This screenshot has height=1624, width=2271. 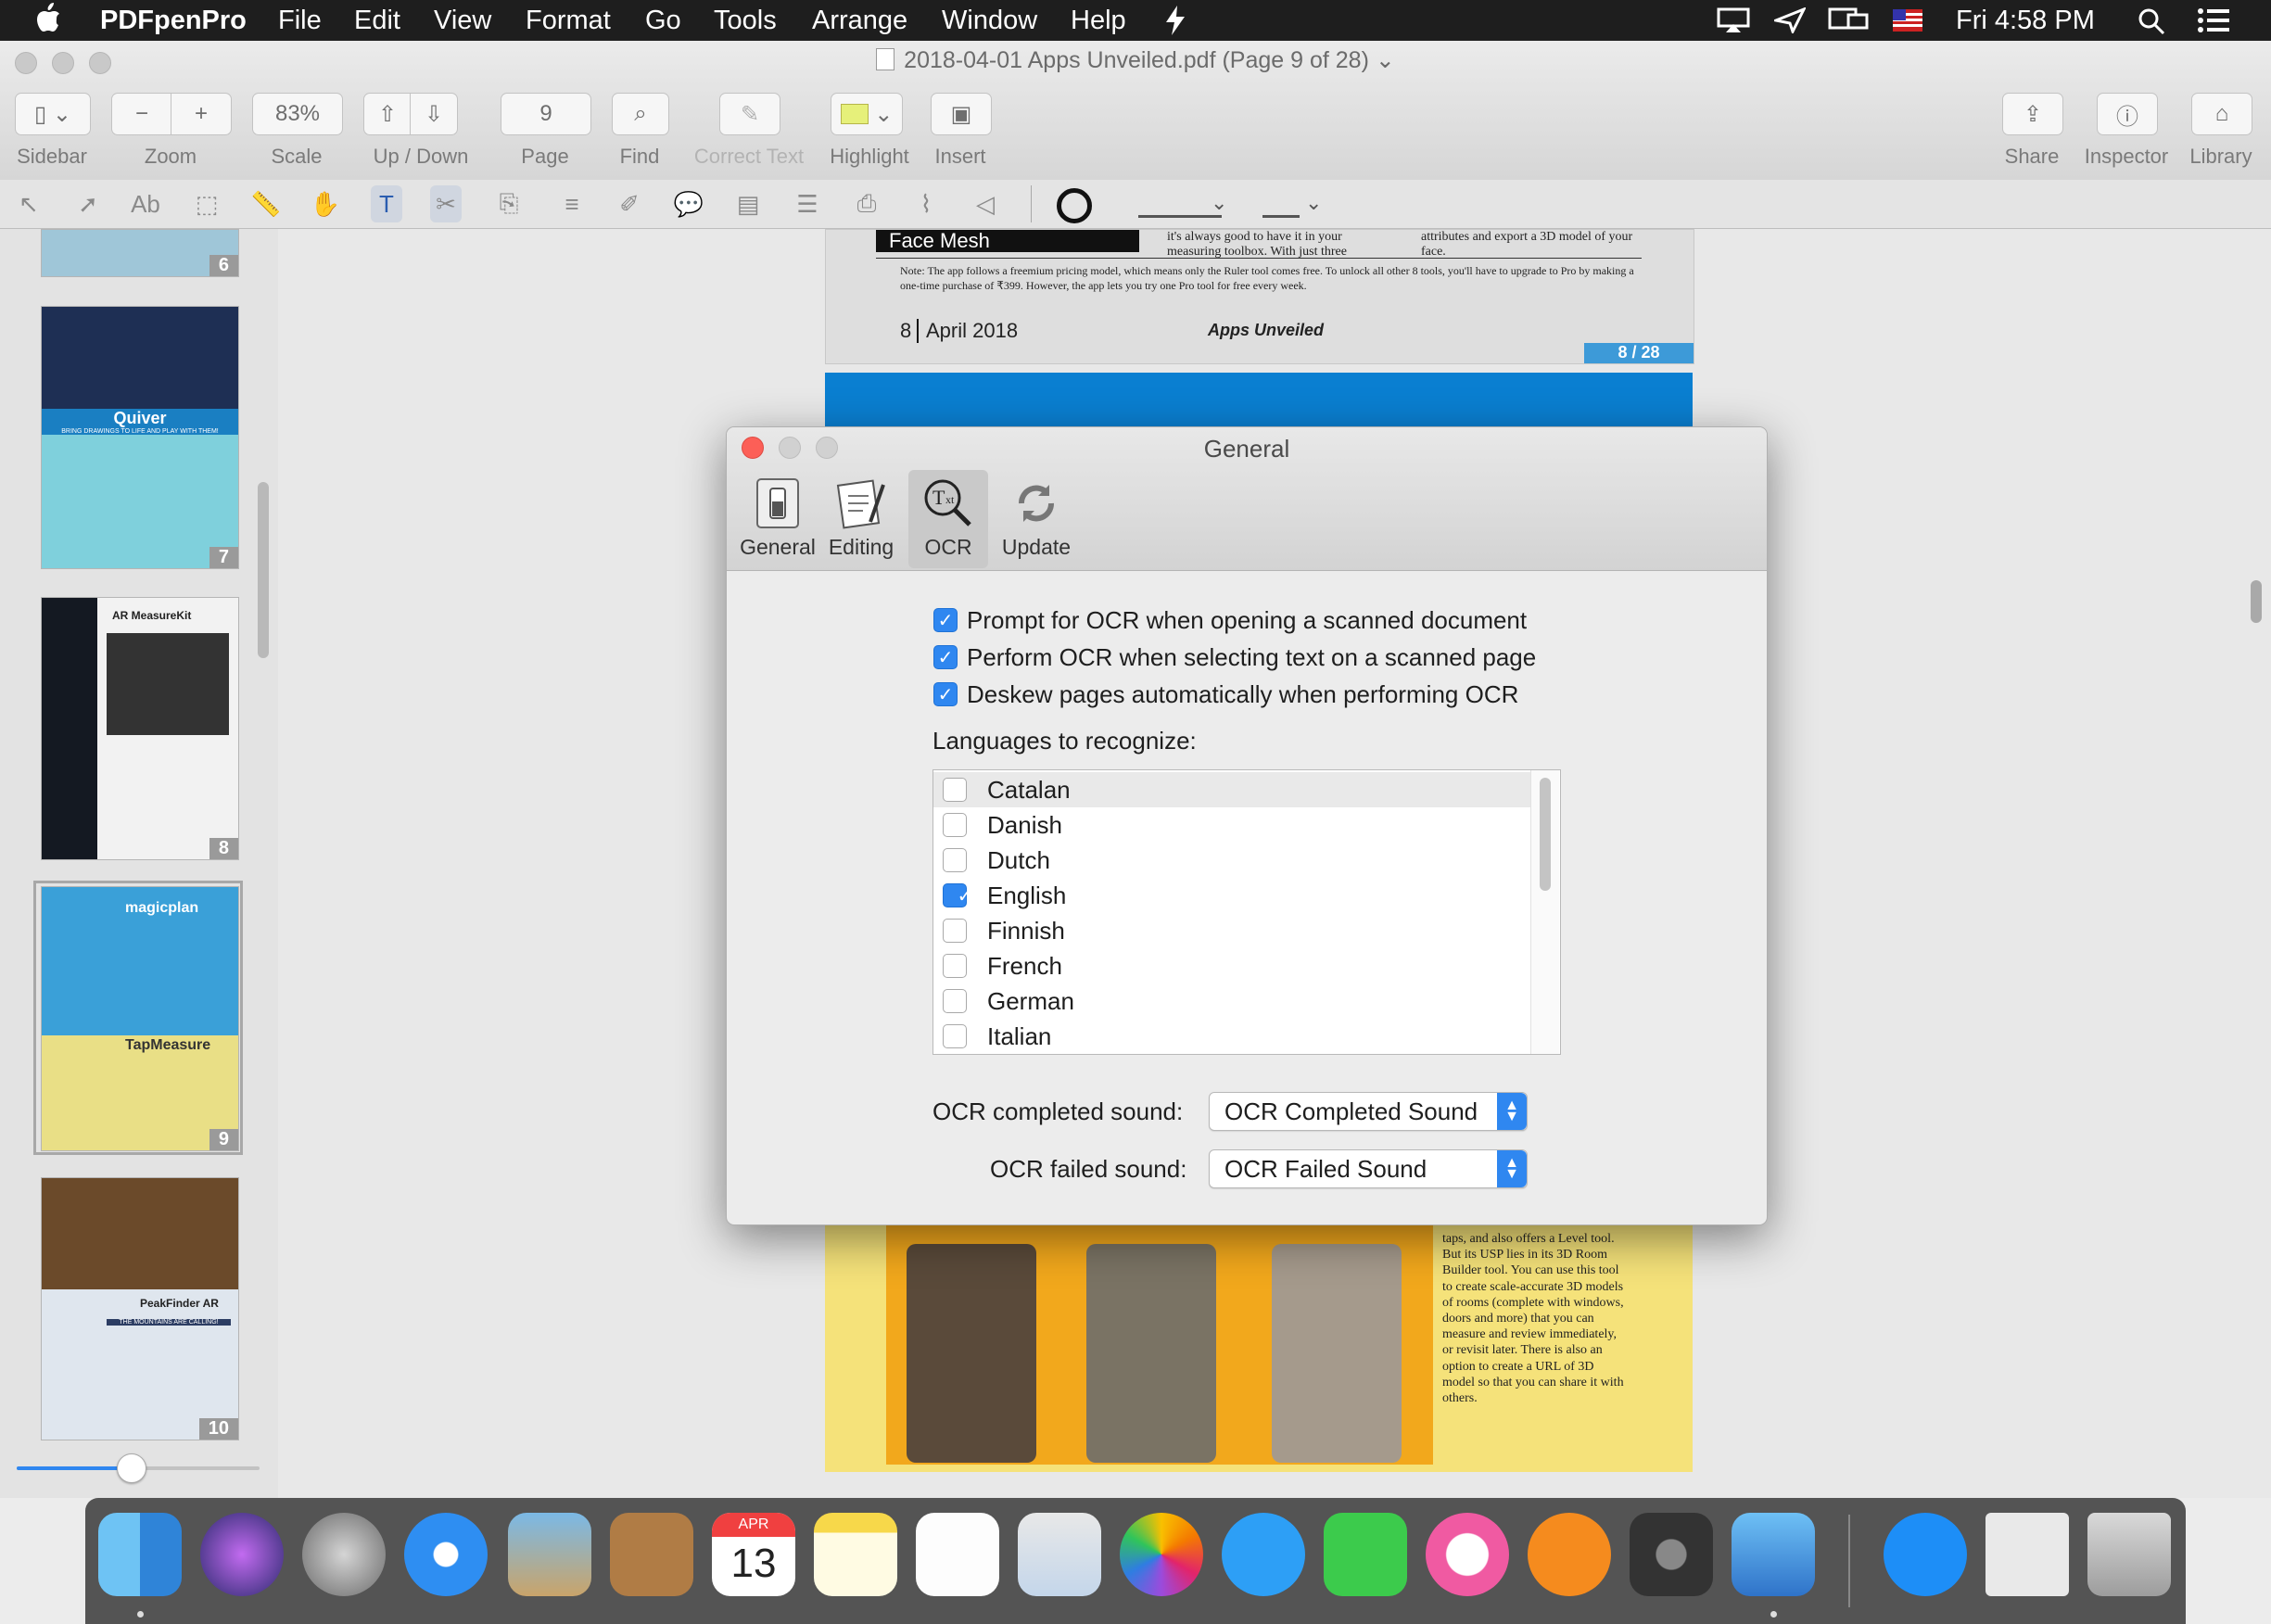 What do you see at coordinates (958, 895) in the screenshot?
I see `language-checkbox: ✓` at bounding box center [958, 895].